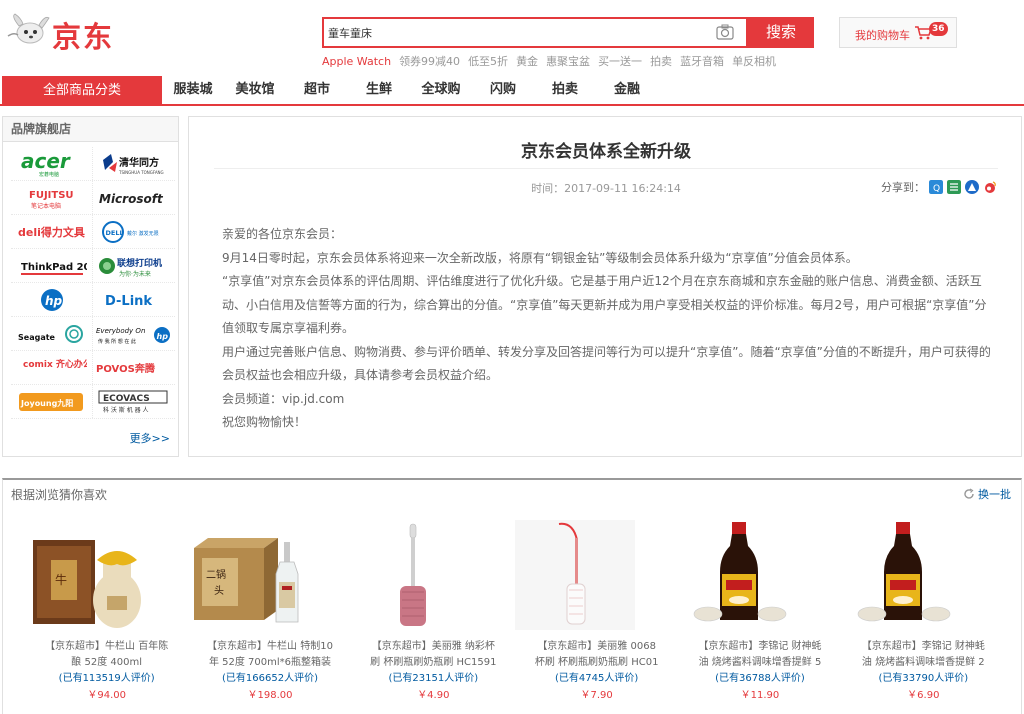 This screenshot has width=1024, height=714. I want to click on product-name: 【京东超市】美丽雅 纳彩杯刷 杯刷瓶刷奶瓶刷 HC1591, so click(433, 655).